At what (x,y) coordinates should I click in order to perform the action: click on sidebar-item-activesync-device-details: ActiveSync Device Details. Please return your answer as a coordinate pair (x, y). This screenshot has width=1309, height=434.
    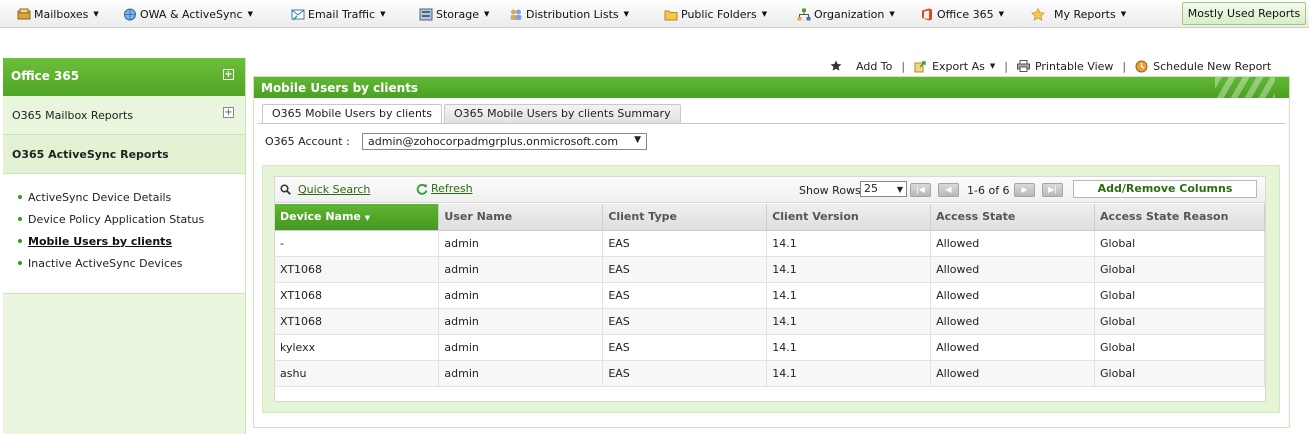
    Looking at the image, I should click on (124, 197).